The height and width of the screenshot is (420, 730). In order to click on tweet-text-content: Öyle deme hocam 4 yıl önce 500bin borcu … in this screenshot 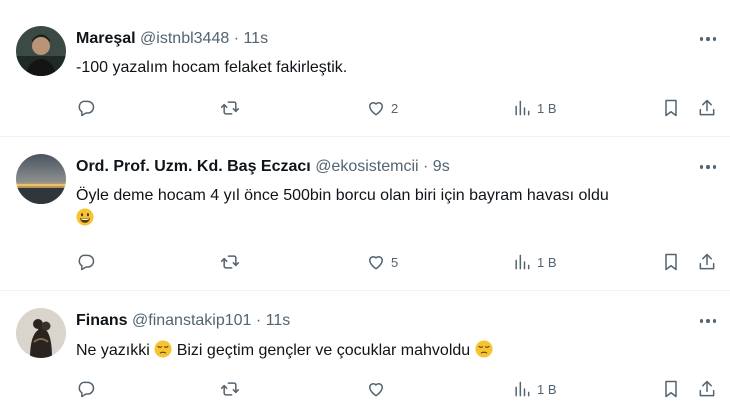, I will do `click(342, 195)`.